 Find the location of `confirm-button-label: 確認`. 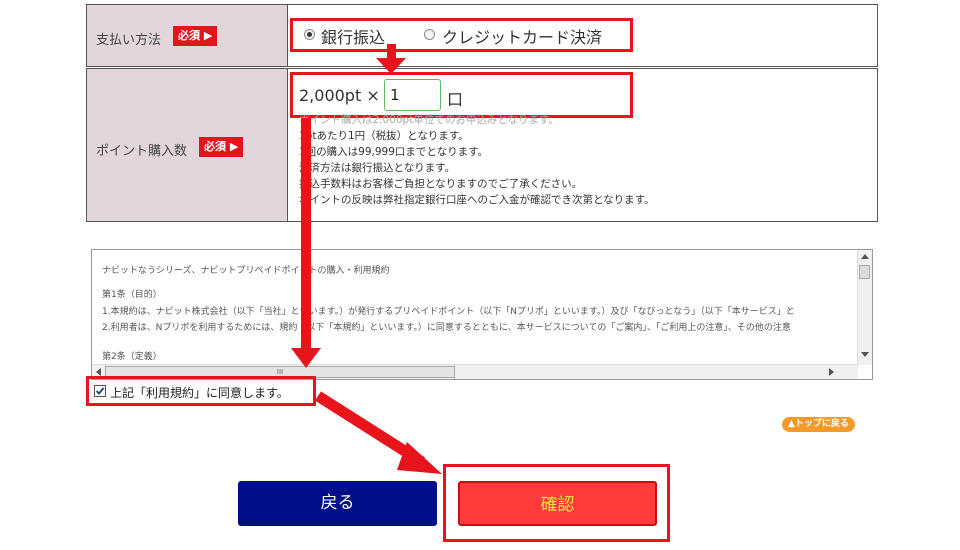

confirm-button-label: 確認 is located at coordinates (557, 505).